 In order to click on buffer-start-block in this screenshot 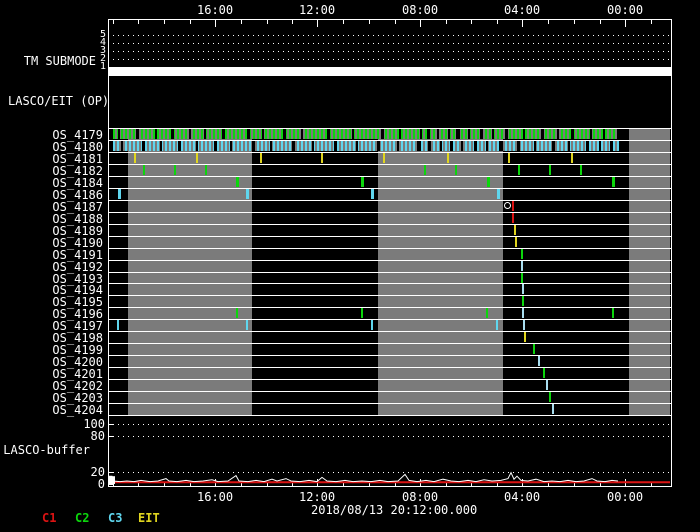, I will do `click(111, 480)`.